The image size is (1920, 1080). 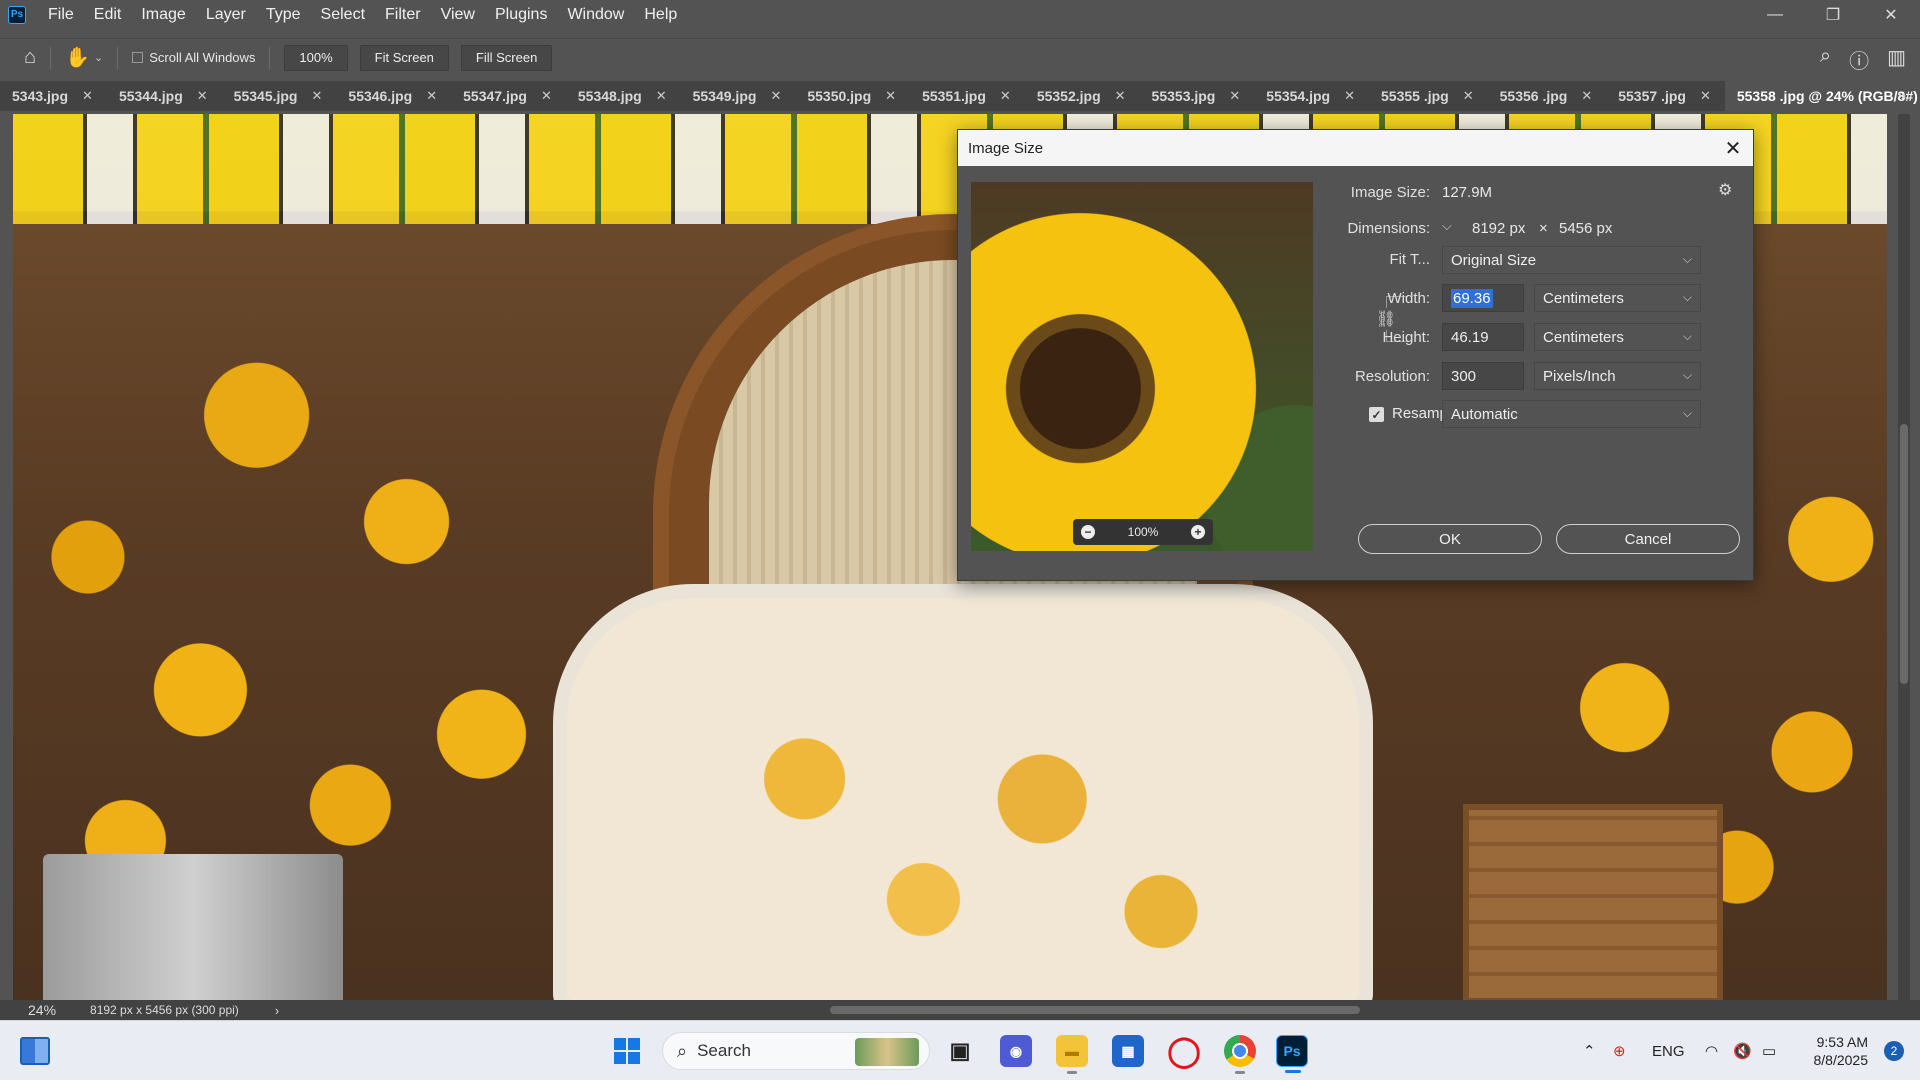 What do you see at coordinates (1142, 366) in the screenshot?
I see `image-preview: − 100% +` at bounding box center [1142, 366].